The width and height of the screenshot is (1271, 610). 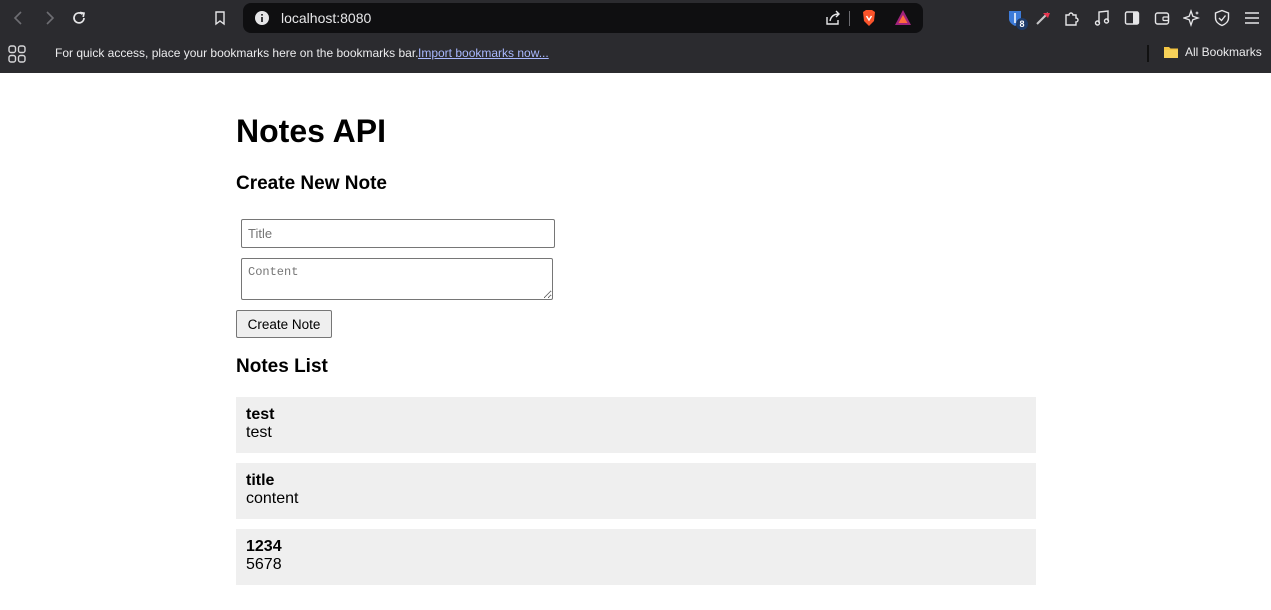 I want to click on reload-icon, so click(x=79, y=17).